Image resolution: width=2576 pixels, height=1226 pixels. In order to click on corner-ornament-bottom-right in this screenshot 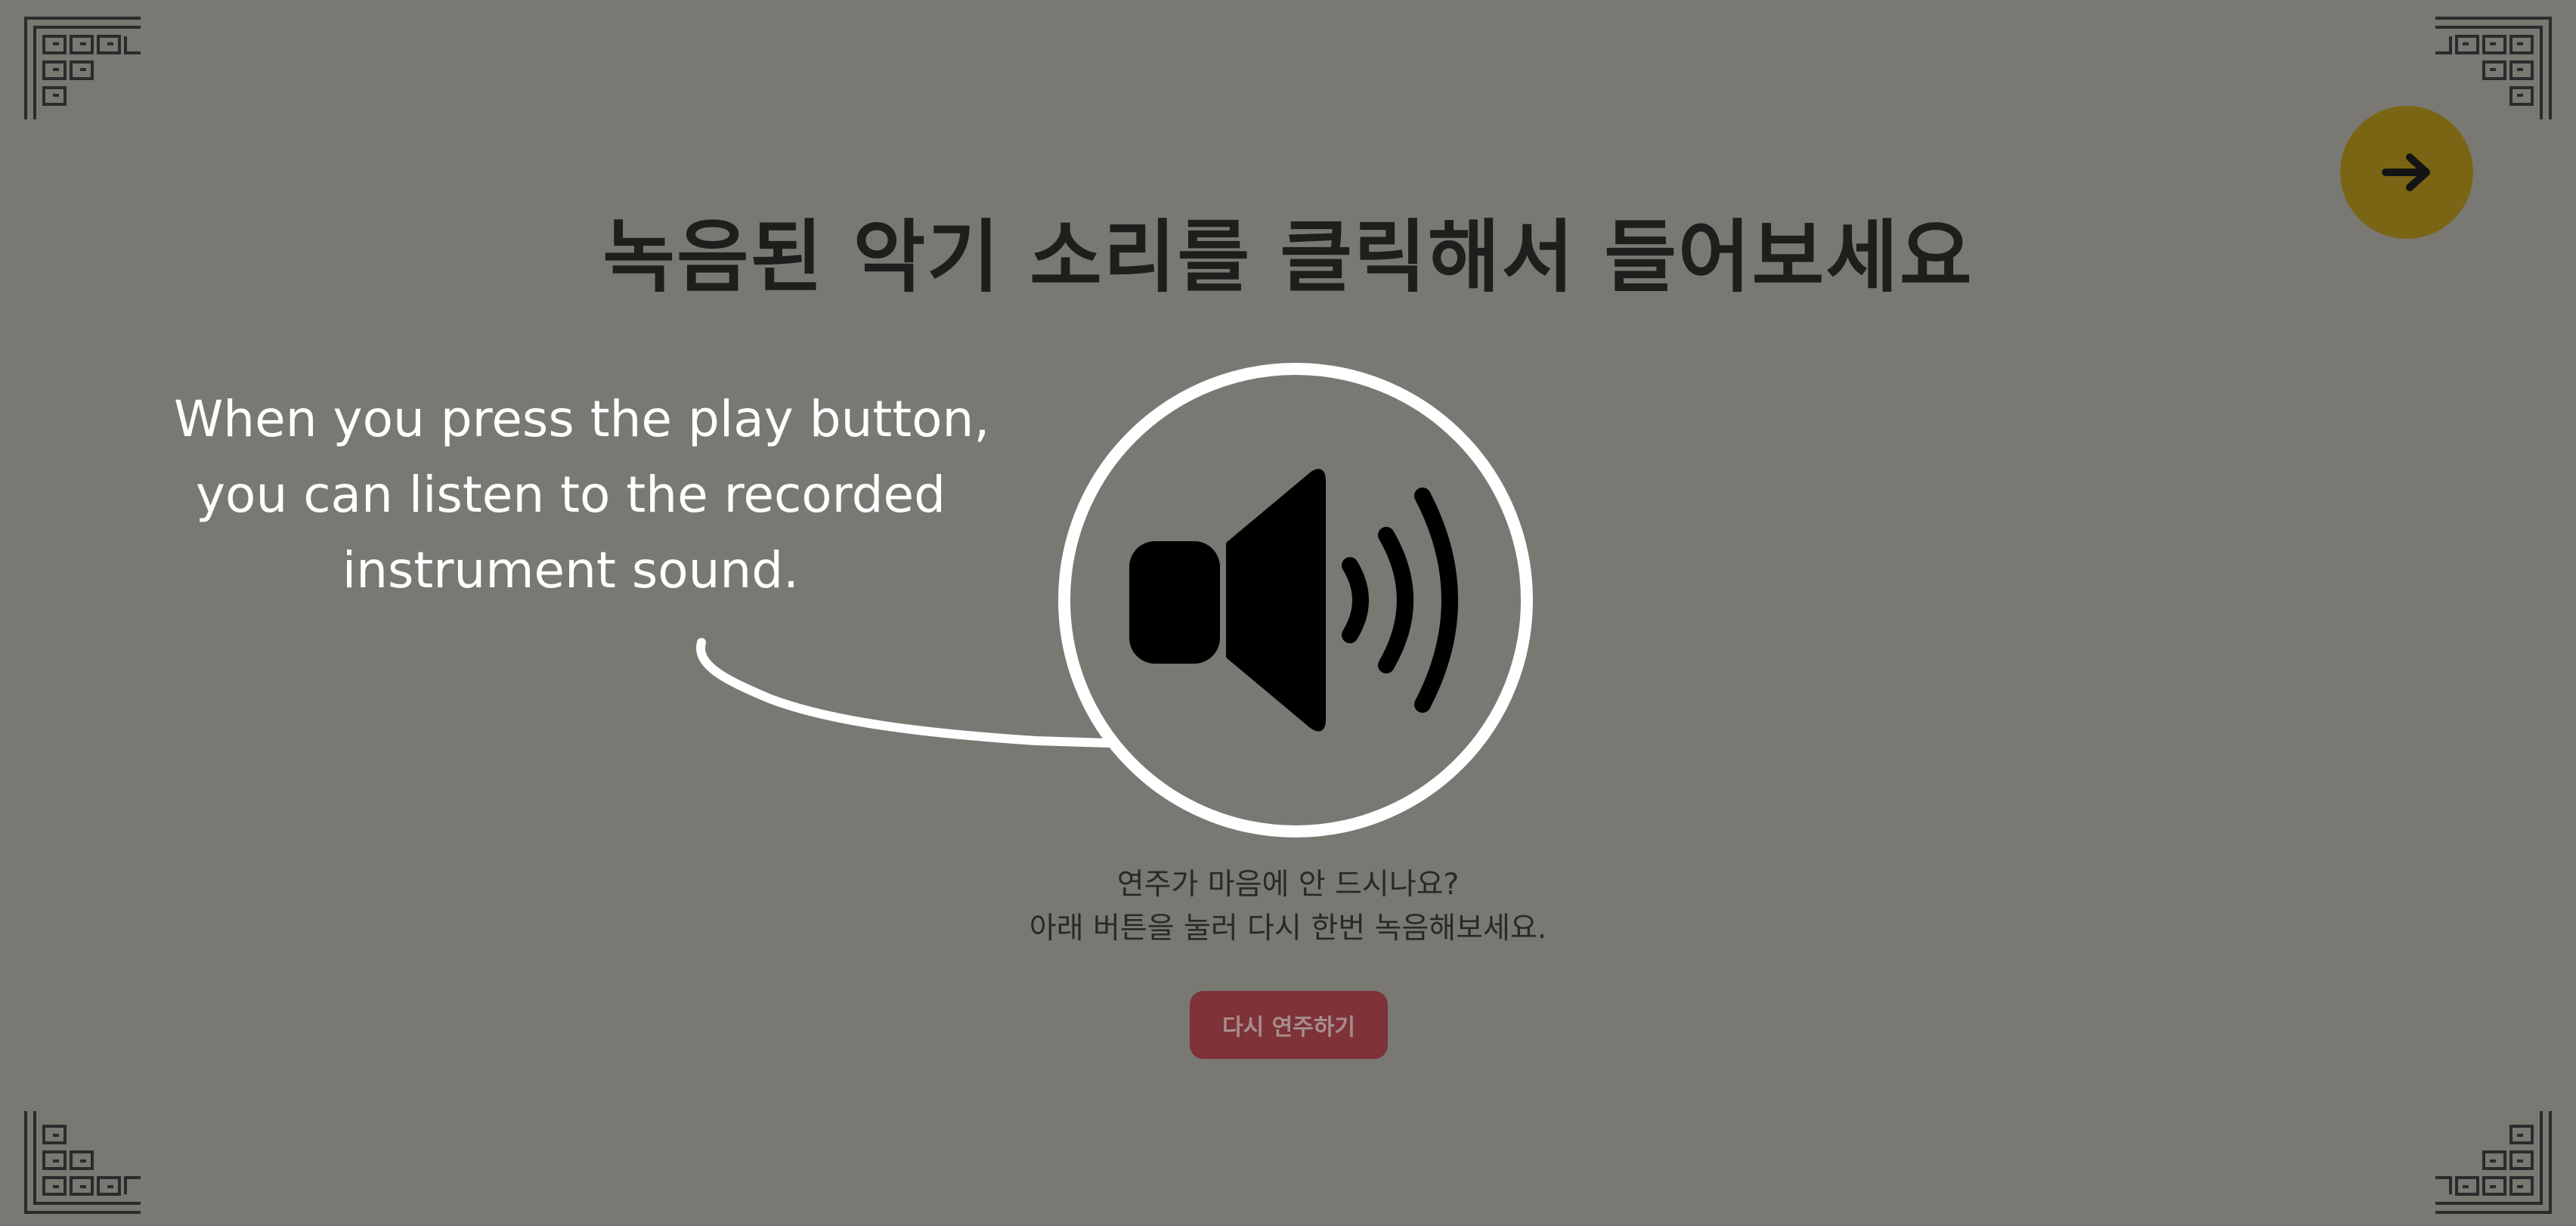, I will do `click(2492, 1161)`.